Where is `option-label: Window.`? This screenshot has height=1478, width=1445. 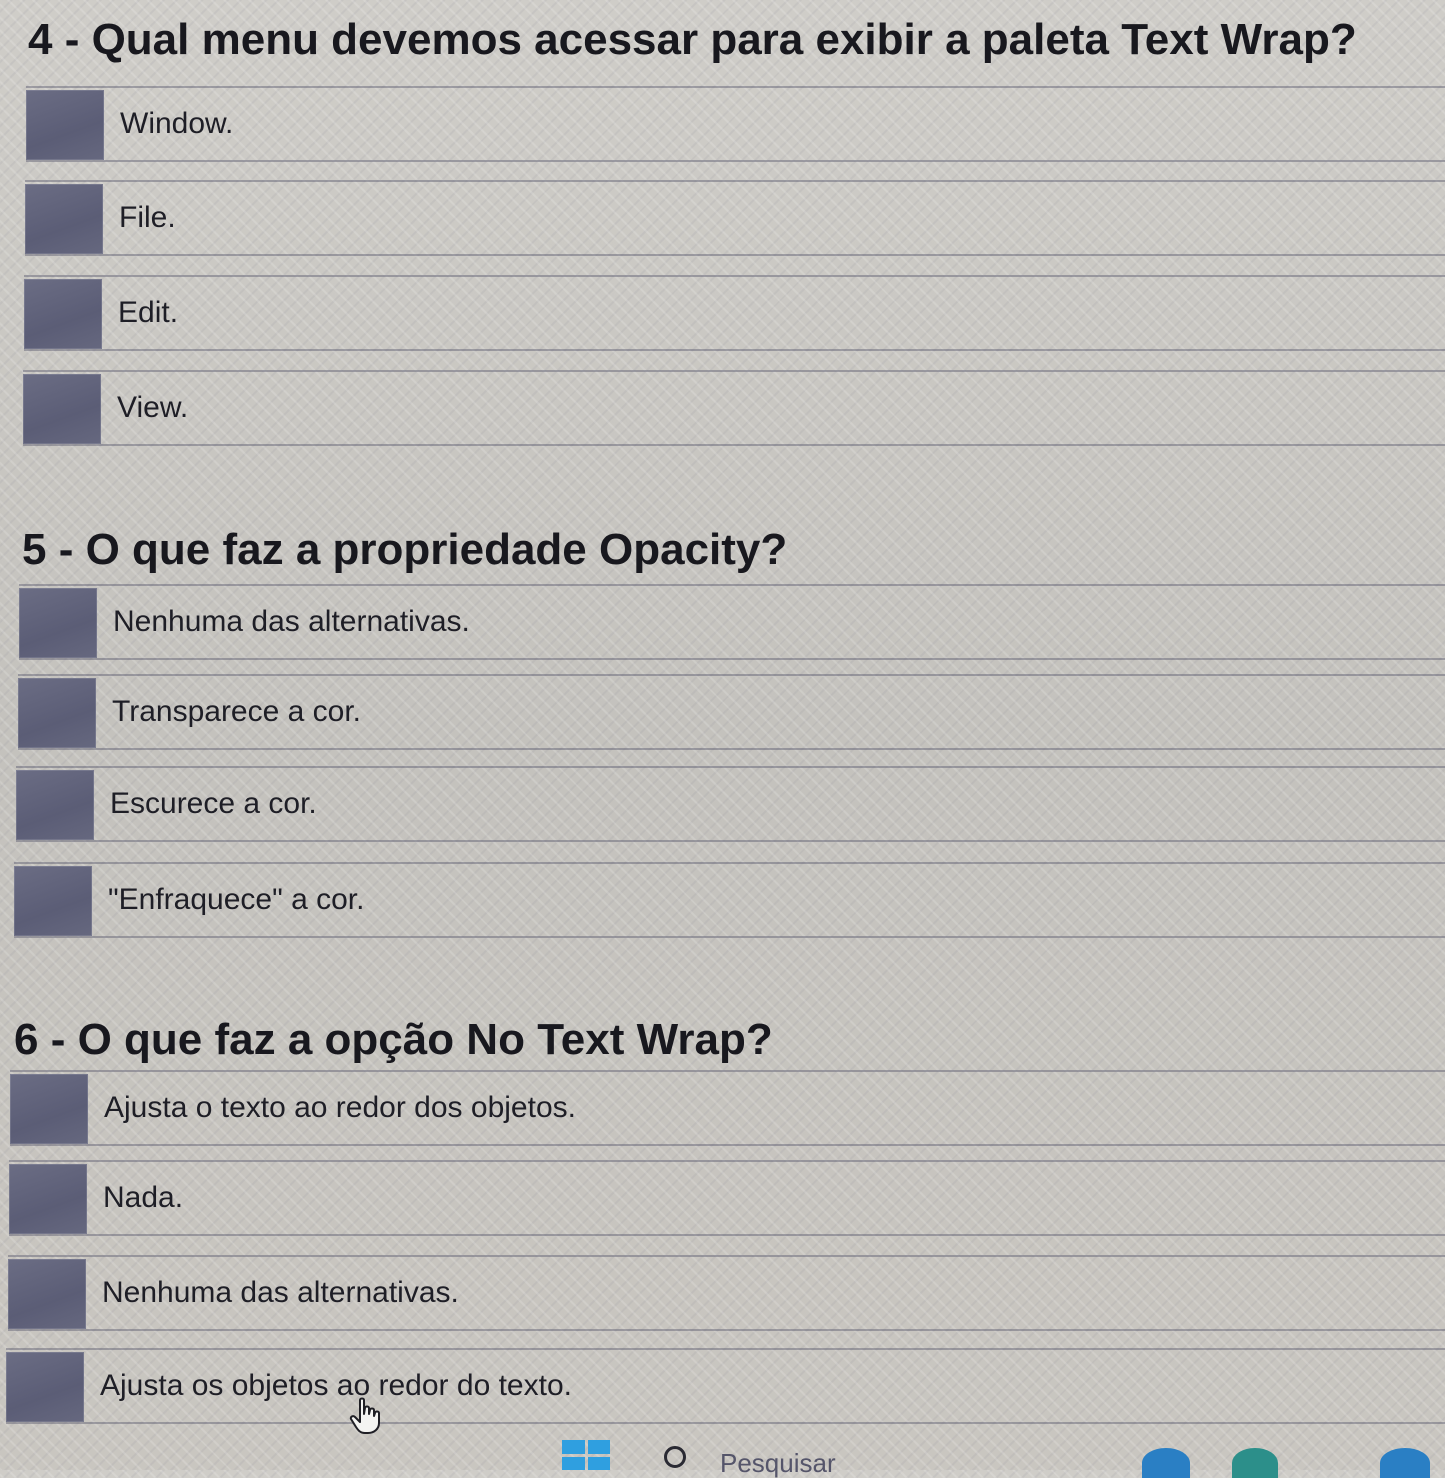
option-label: Window. is located at coordinates (177, 123).